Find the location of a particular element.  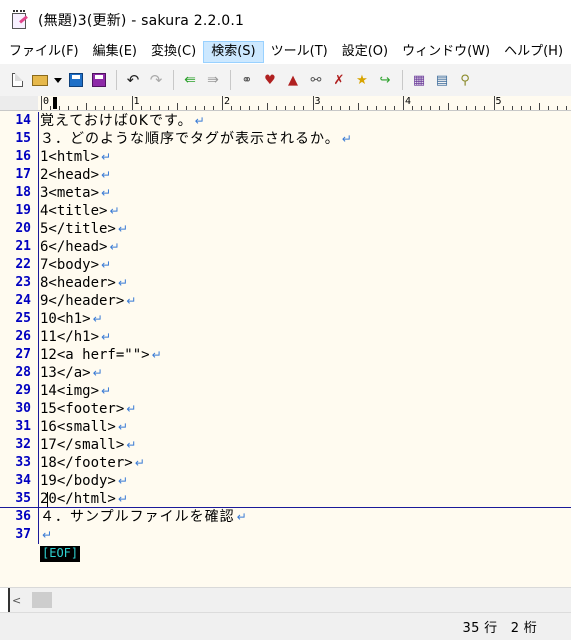

menu-settings: 設定(O) is located at coordinates (365, 52).